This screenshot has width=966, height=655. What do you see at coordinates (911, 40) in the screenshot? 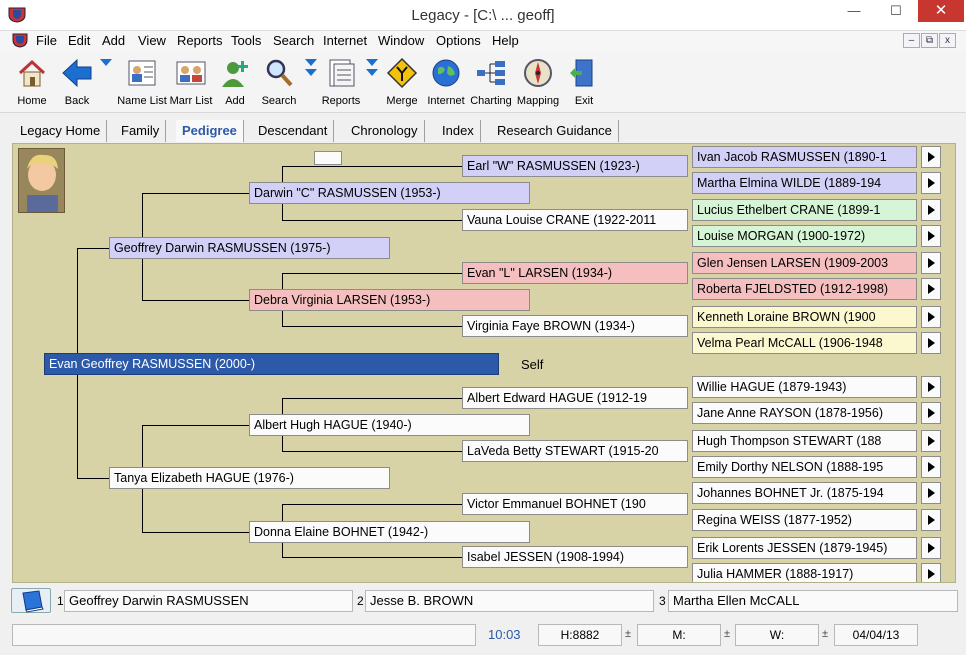
I see `mdi-minimize-button: –` at bounding box center [911, 40].